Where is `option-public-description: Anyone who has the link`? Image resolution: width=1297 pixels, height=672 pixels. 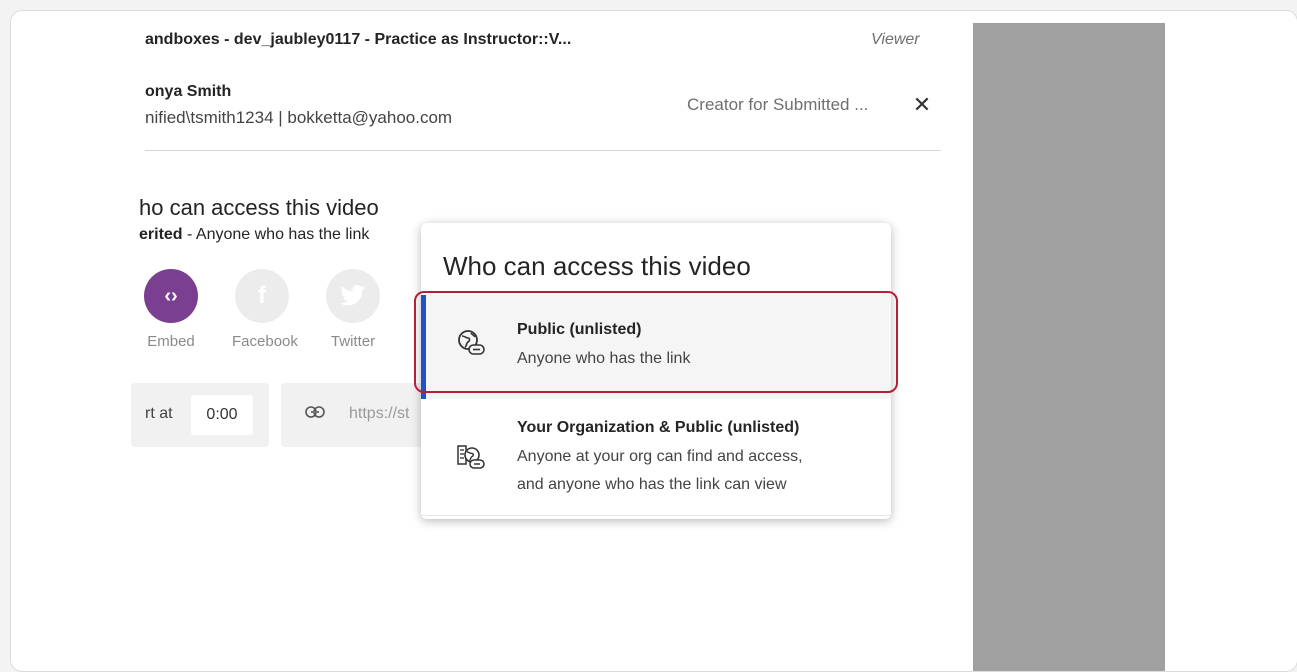 option-public-description: Anyone who has the link is located at coordinates (604, 358).